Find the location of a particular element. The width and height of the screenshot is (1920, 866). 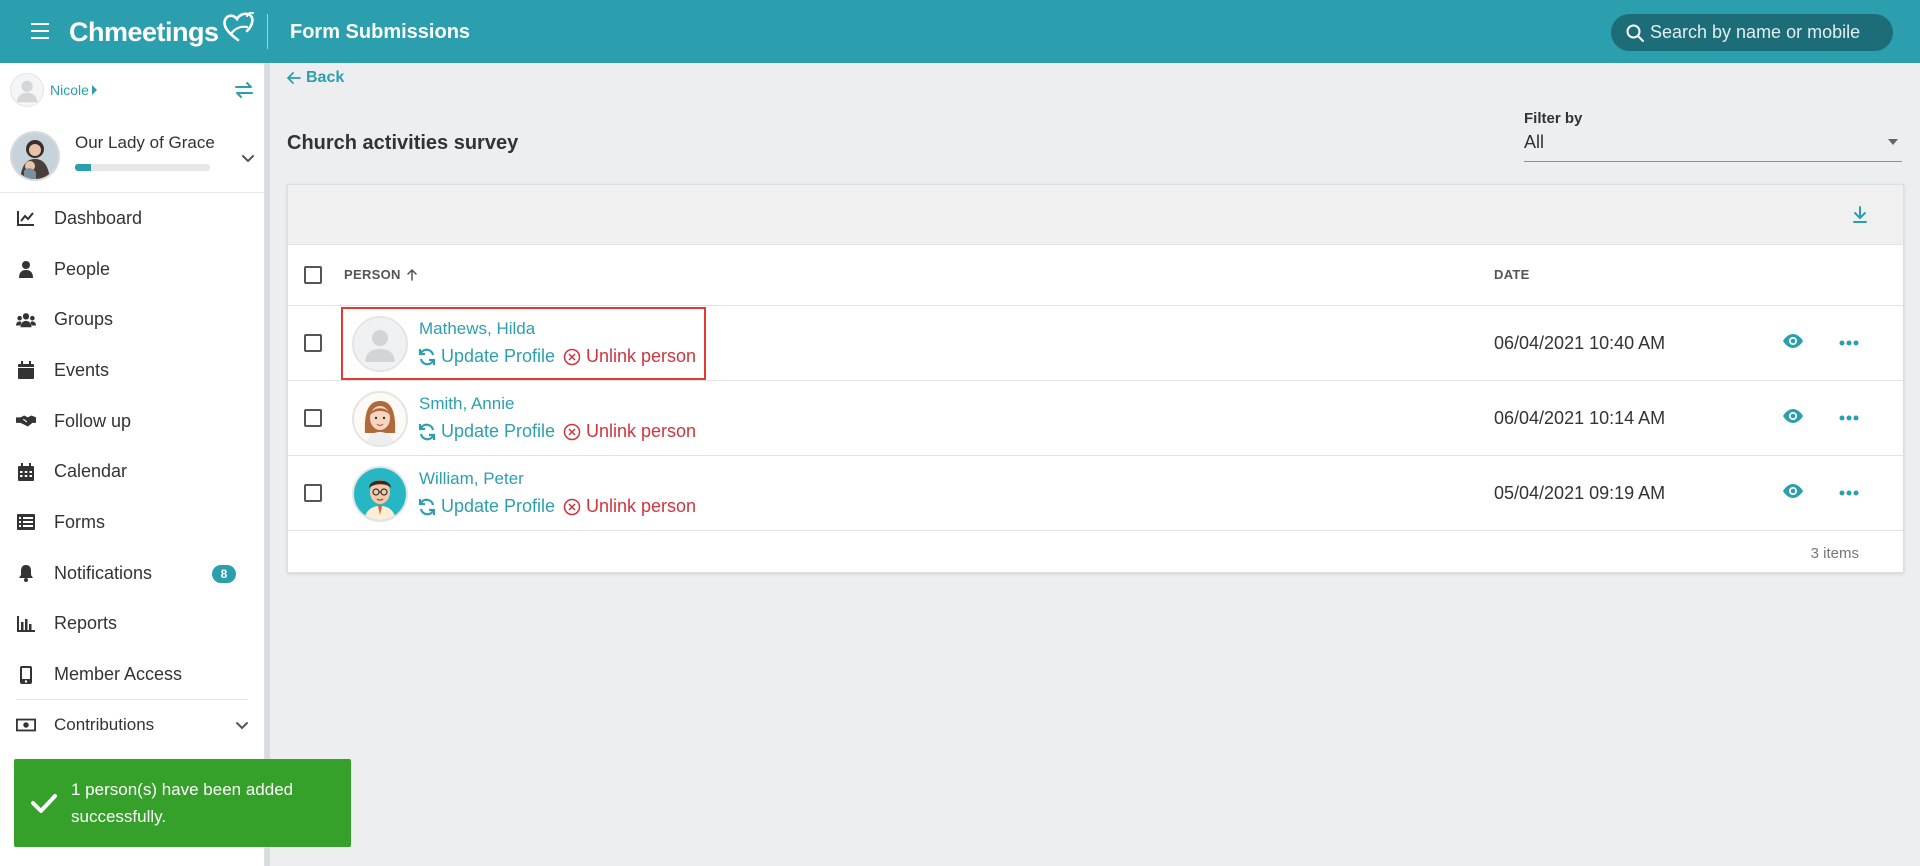

org-progress-bar is located at coordinates (142, 167).